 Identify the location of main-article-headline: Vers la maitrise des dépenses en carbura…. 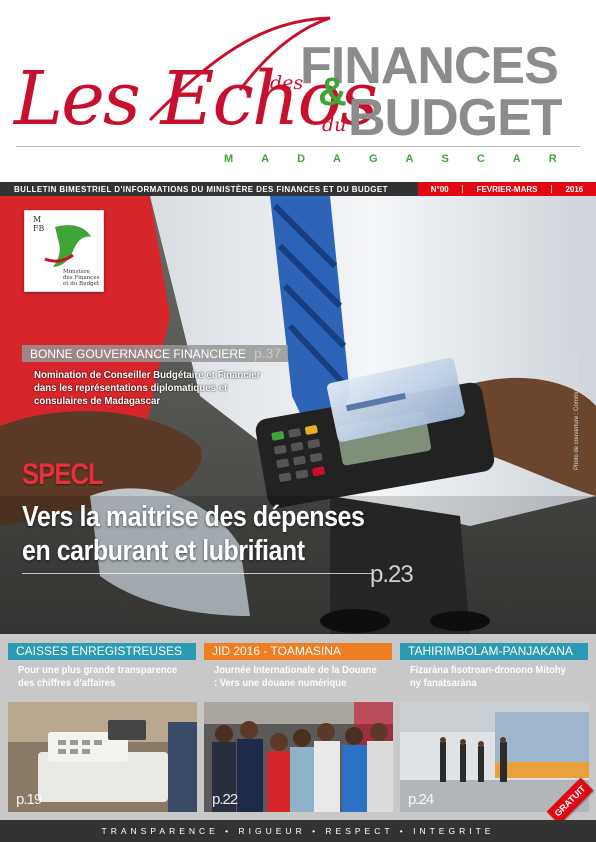
(202, 534).